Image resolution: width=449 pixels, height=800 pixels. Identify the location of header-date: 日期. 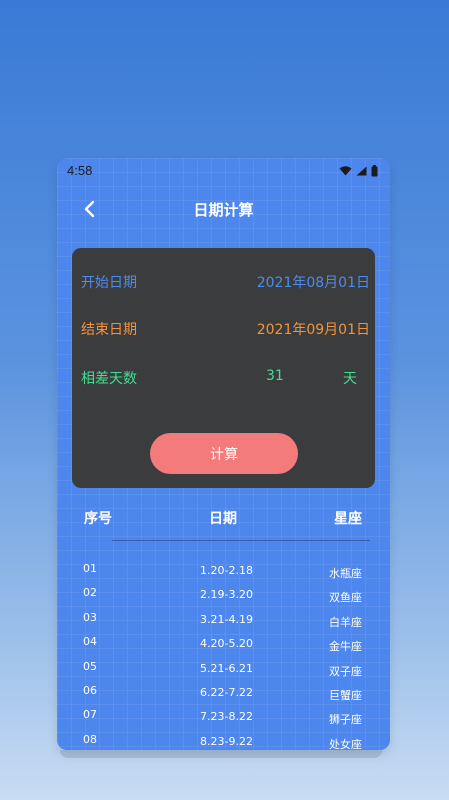
(223, 519).